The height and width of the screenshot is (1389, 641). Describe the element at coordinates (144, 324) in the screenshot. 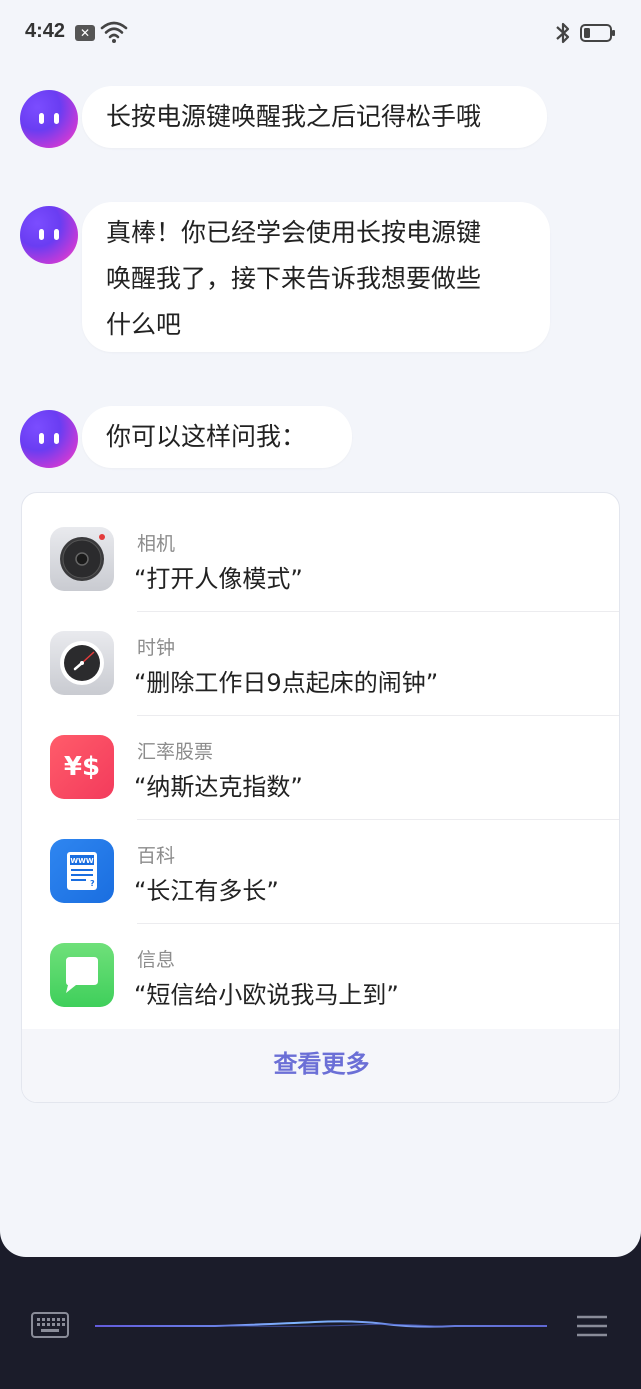

I see `message-line: 什么吧` at that location.